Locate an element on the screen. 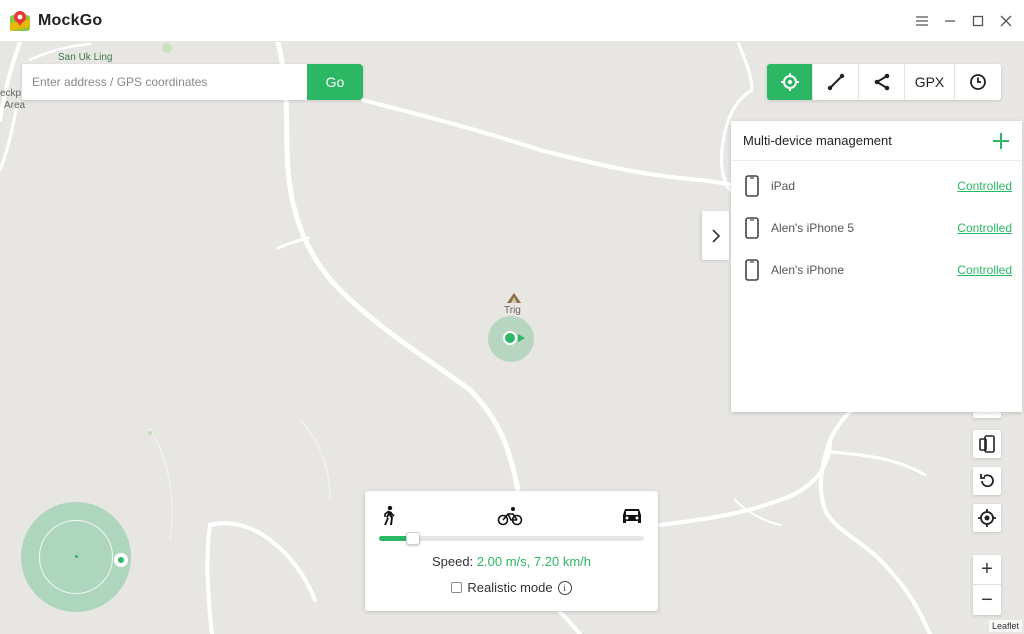  device-row-ipad: iPad Controlled is located at coordinates (876, 186).